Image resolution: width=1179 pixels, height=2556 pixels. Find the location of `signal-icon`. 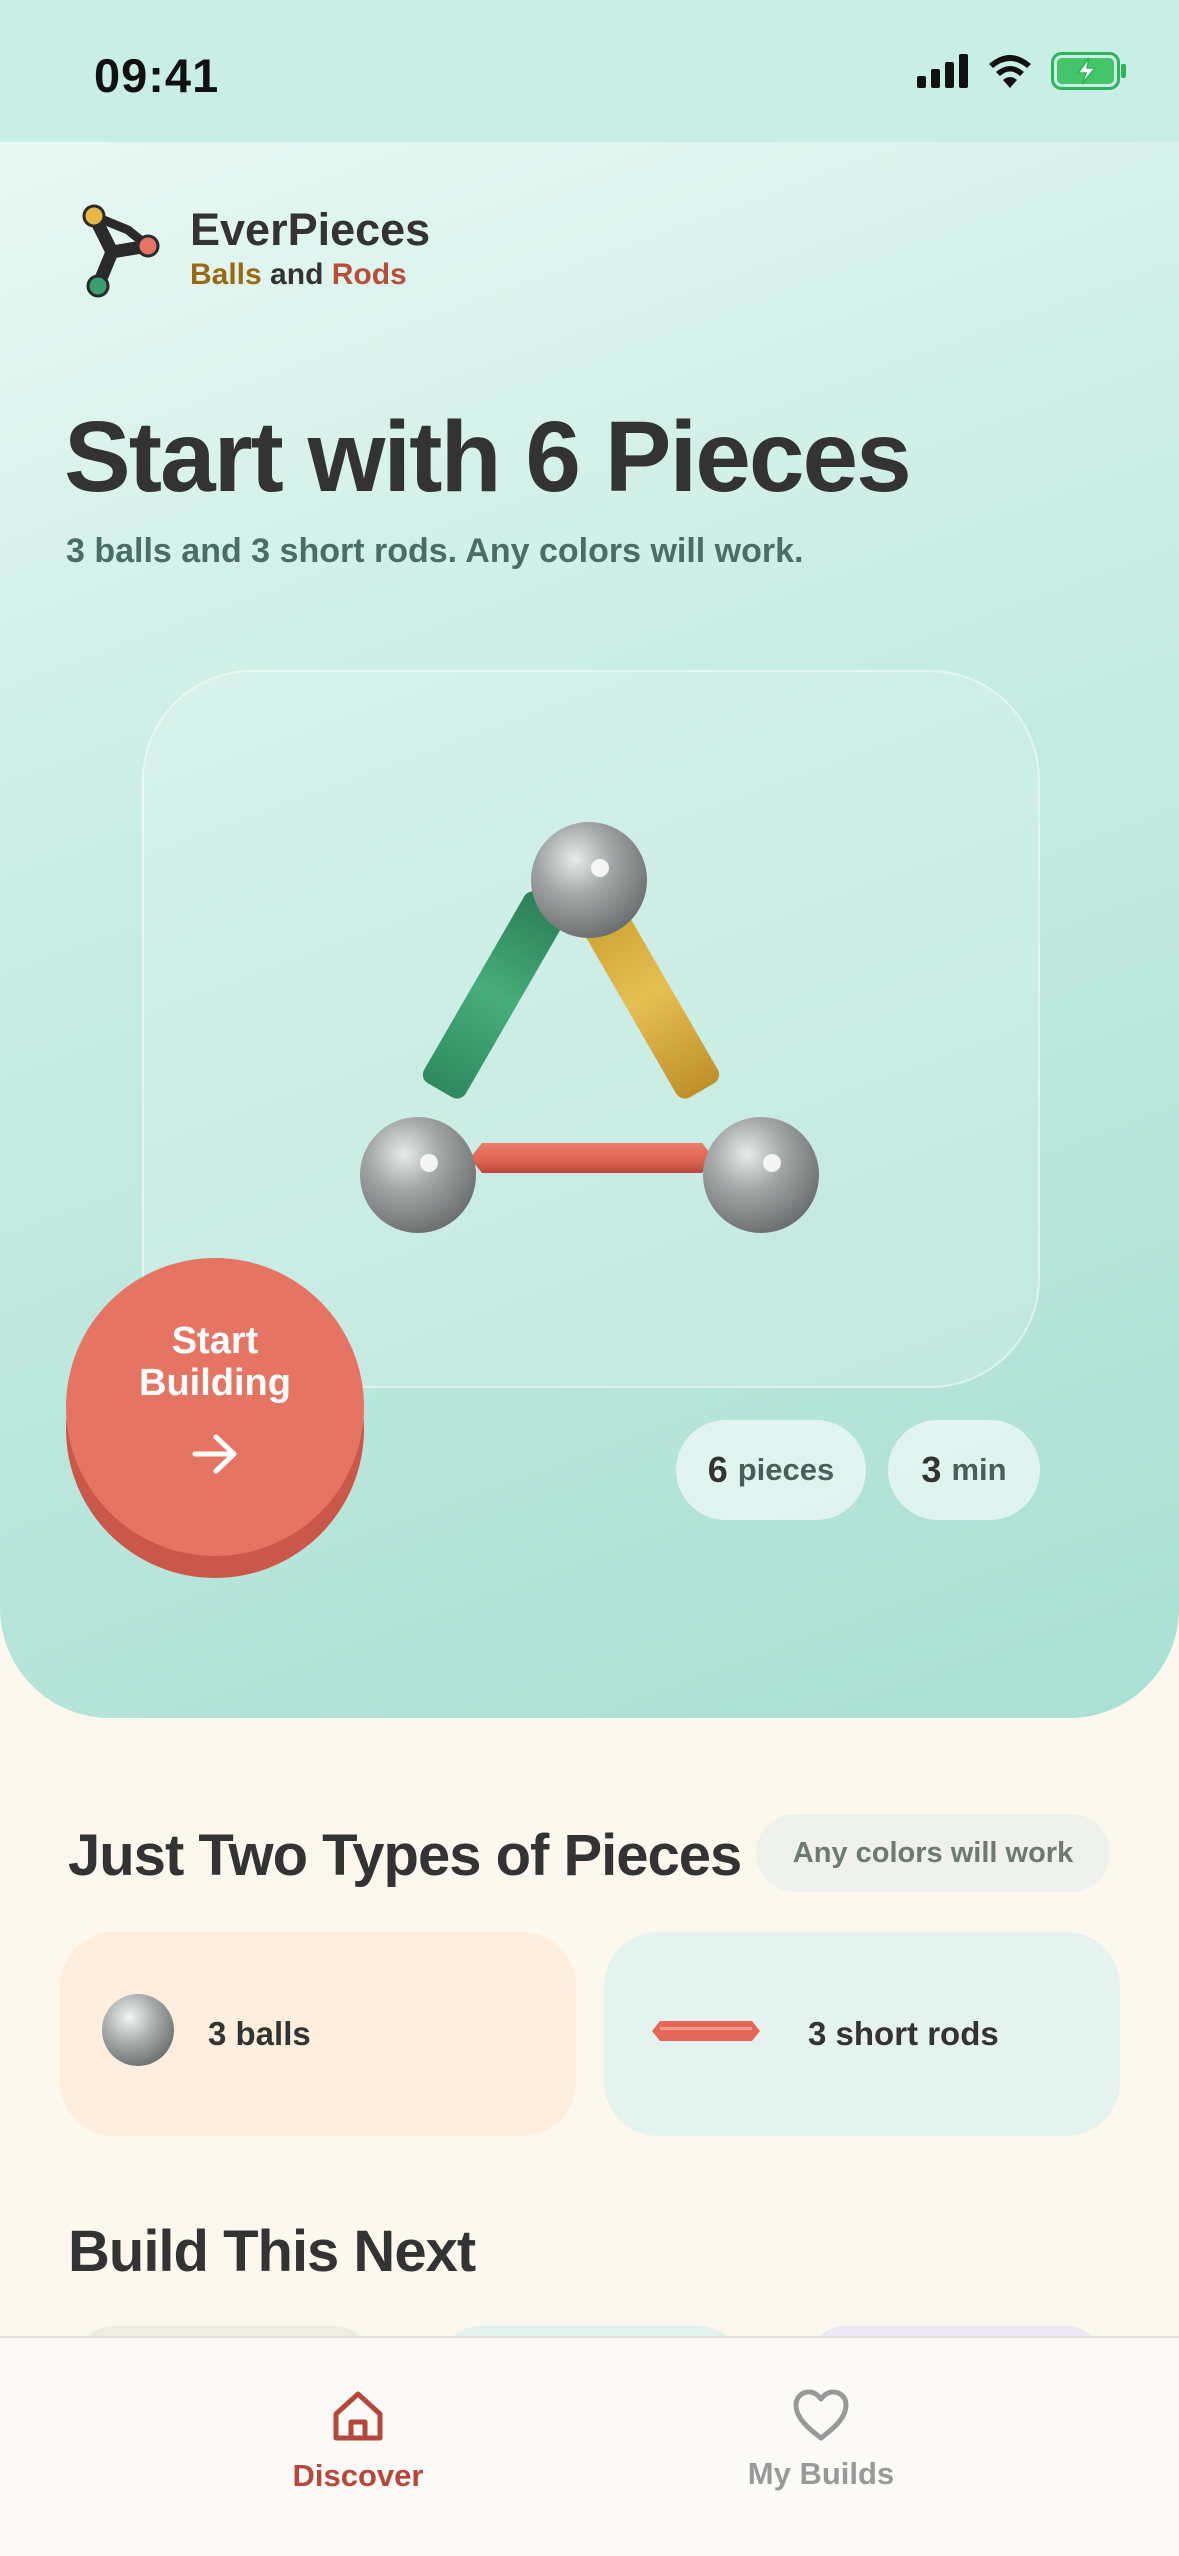

signal-icon is located at coordinates (942, 71).